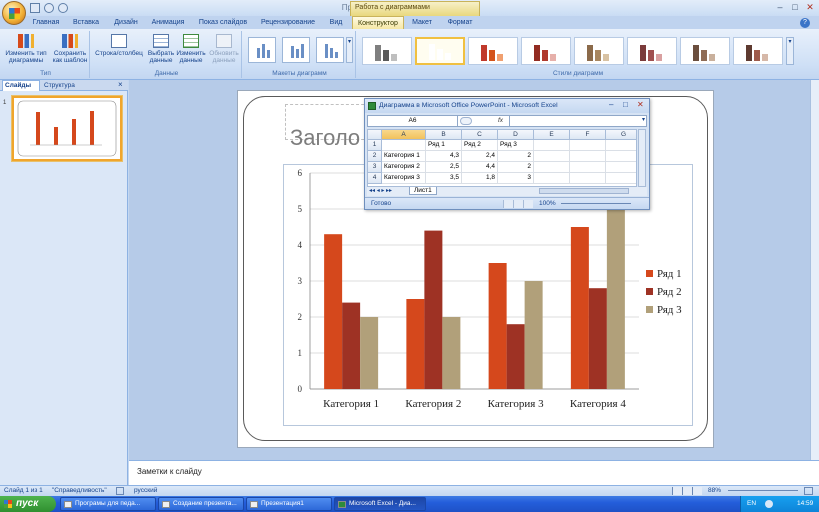 The image size is (819, 512). Describe the element at coordinates (67, 128) in the screenshot. I see `slide-thumbnail` at that location.